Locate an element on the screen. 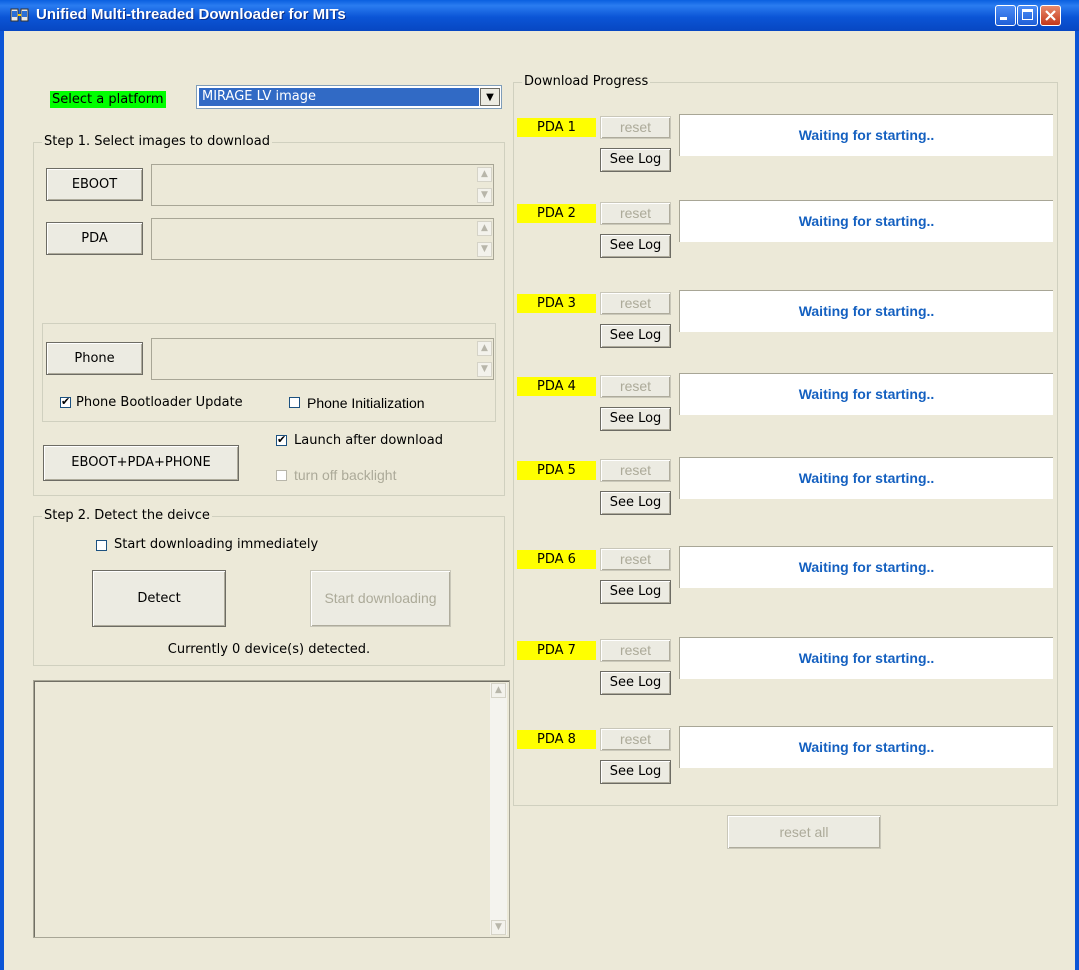 The width and height of the screenshot is (1079, 970). minimize-icon is located at coordinates (1003, 18).